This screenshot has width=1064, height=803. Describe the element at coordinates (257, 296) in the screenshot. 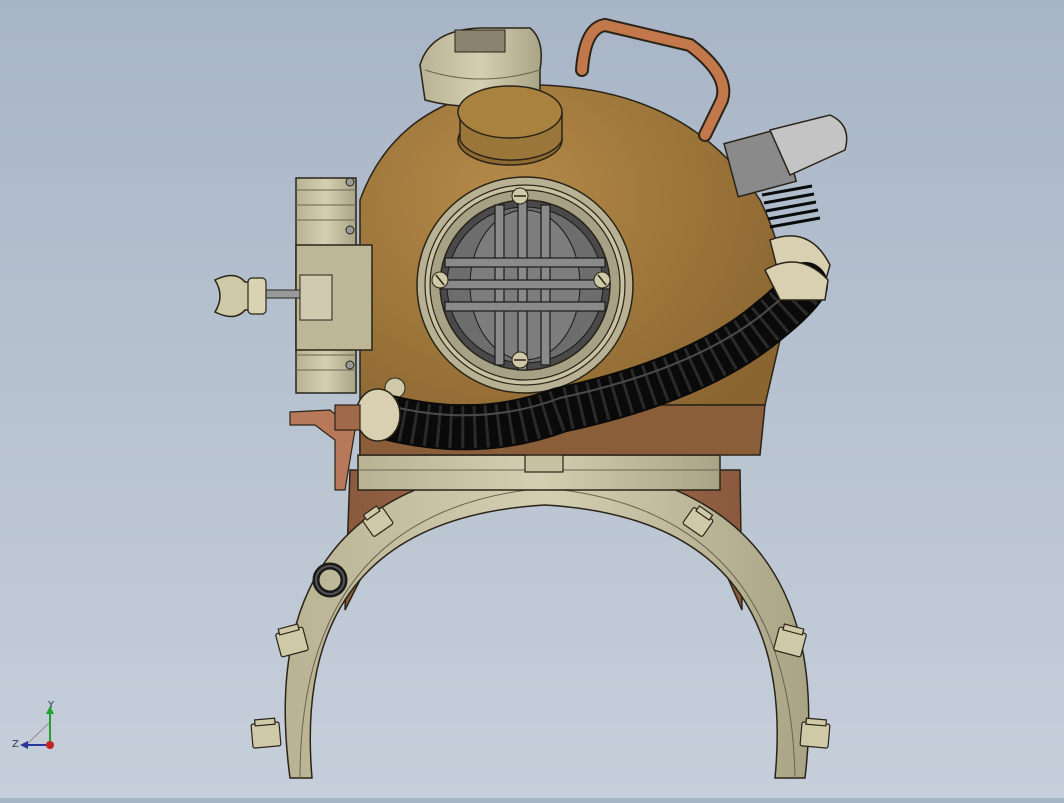

I see `wing-nut` at that location.